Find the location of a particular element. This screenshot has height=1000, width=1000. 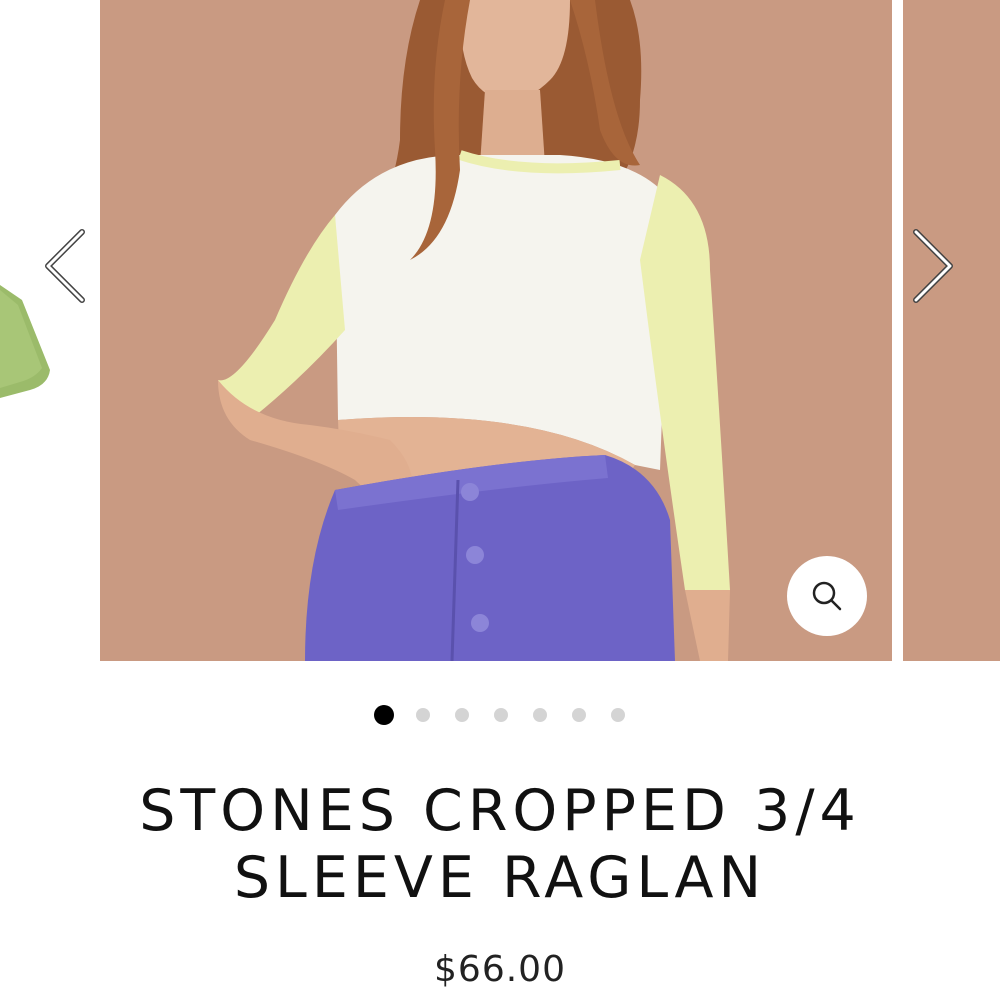

chevron-right-icon is located at coordinates (933, 266).